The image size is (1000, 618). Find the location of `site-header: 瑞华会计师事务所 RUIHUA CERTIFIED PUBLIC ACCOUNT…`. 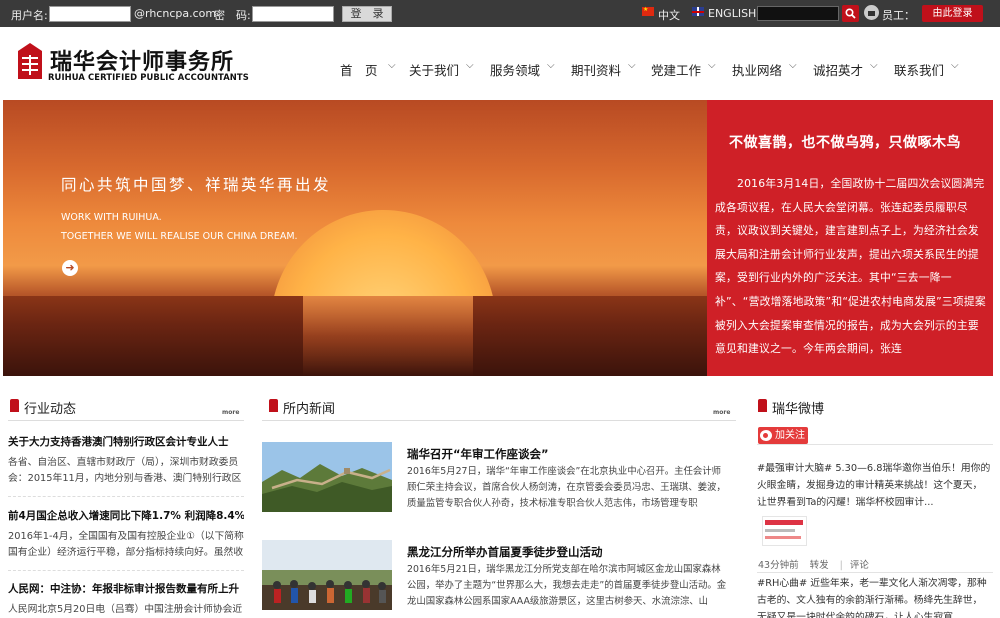

site-header: 瑞华会计师事务所 RUIHUA CERTIFIED PUBLIC ACCOUNT… is located at coordinates (500, 63).